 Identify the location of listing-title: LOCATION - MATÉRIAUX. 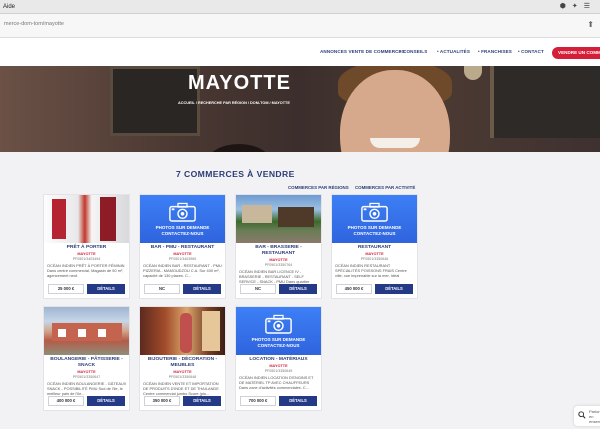
(278, 360).